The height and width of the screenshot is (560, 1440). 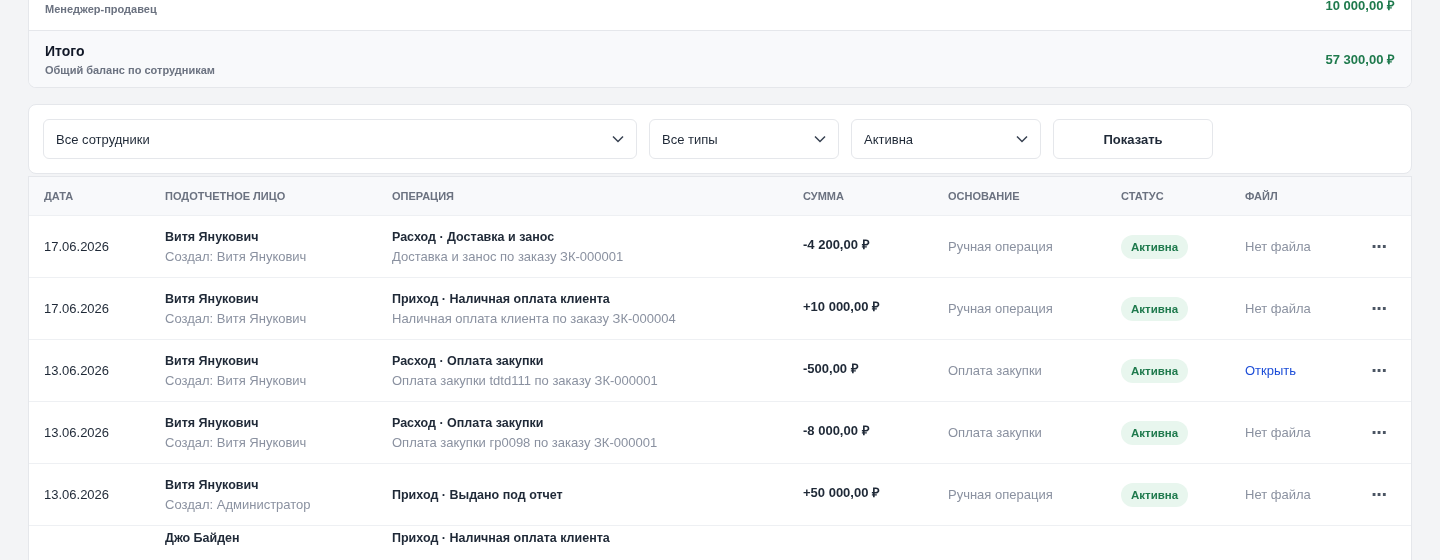 I want to click on column-header: ФАЙЛ, so click(x=1262, y=196).